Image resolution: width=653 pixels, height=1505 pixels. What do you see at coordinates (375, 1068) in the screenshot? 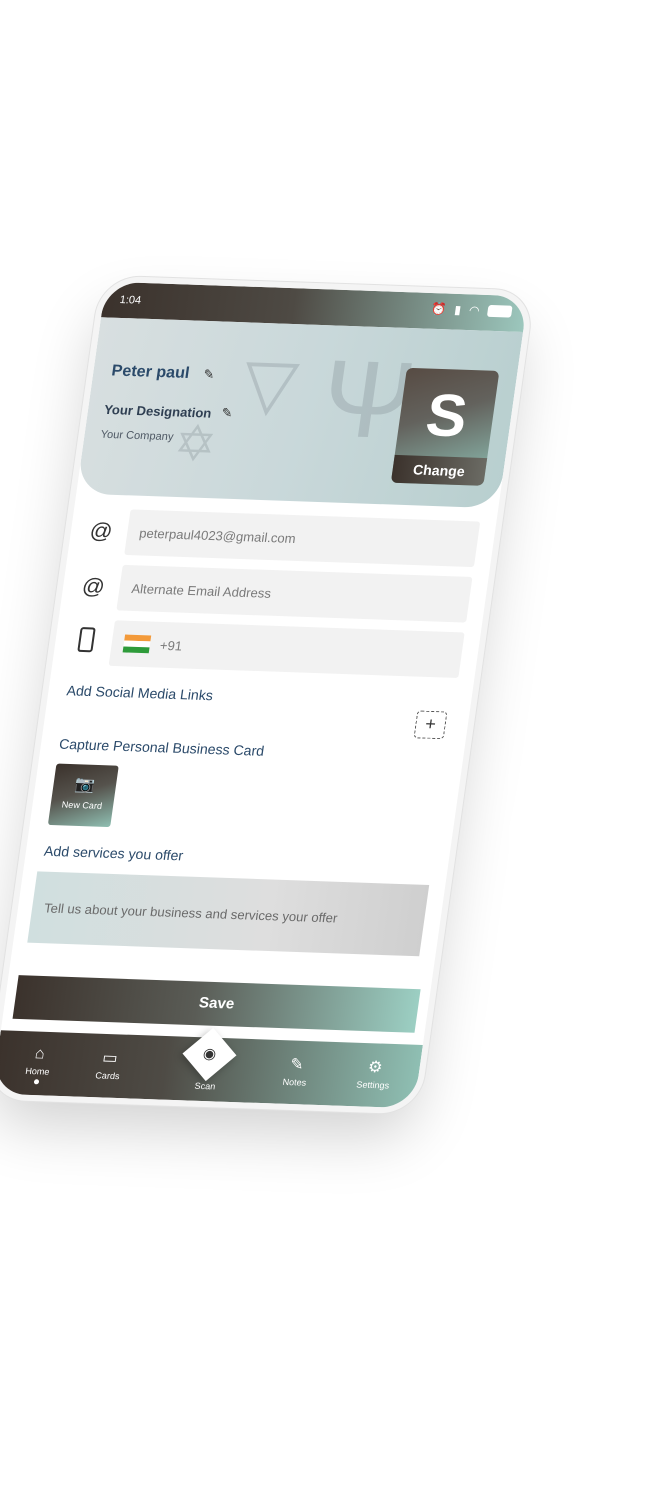
I see `settings-icon: ⚙` at bounding box center [375, 1068].